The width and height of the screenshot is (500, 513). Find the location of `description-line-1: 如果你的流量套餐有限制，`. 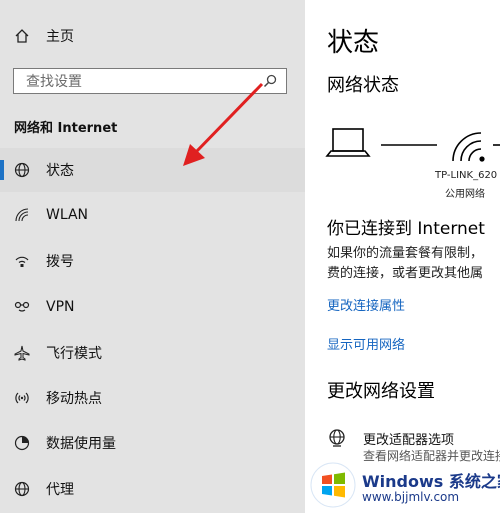

description-line-1: 如果你的流量套餐有限制， is located at coordinates (405, 253).